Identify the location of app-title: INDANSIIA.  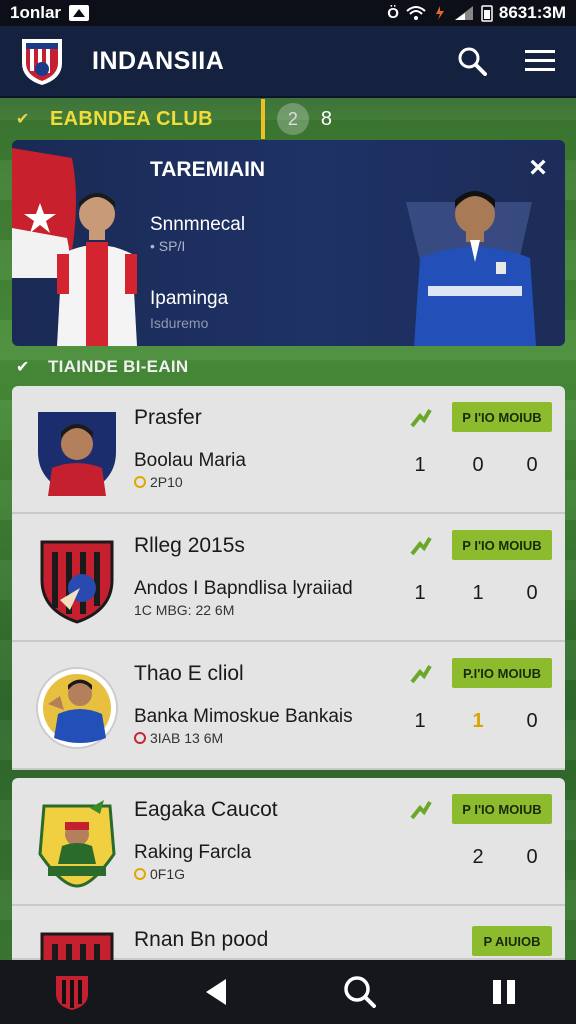
(158, 60).